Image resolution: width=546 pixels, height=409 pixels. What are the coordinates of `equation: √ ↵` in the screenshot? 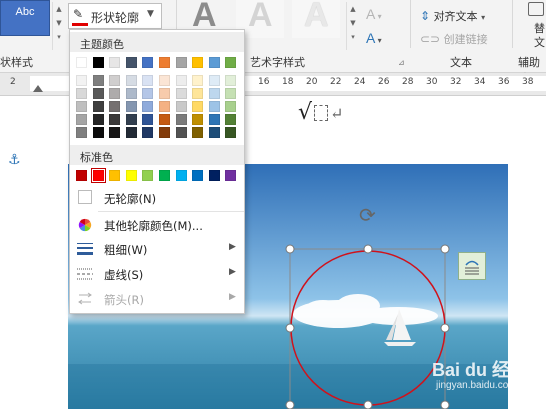 It's located at (320, 112).